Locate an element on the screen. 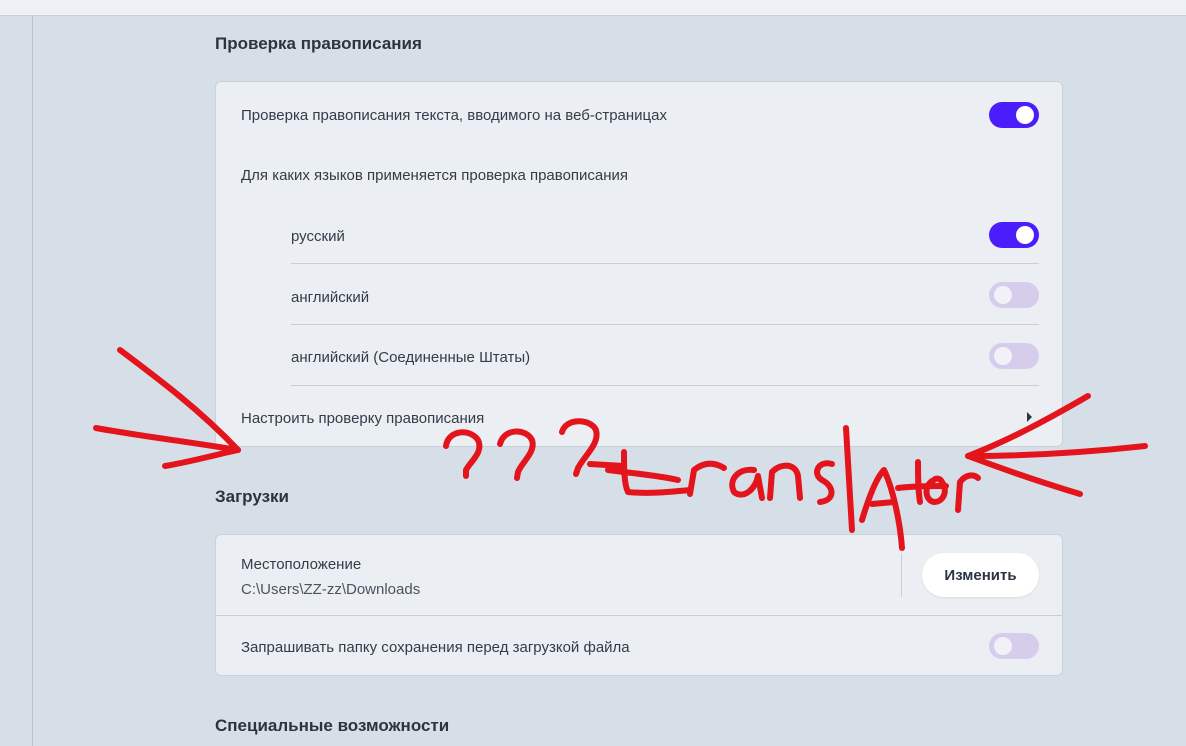 Image resolution: width=1186 pixels, height=746 pixels. language-item-russian: русский is located at coordinates (318, 236).